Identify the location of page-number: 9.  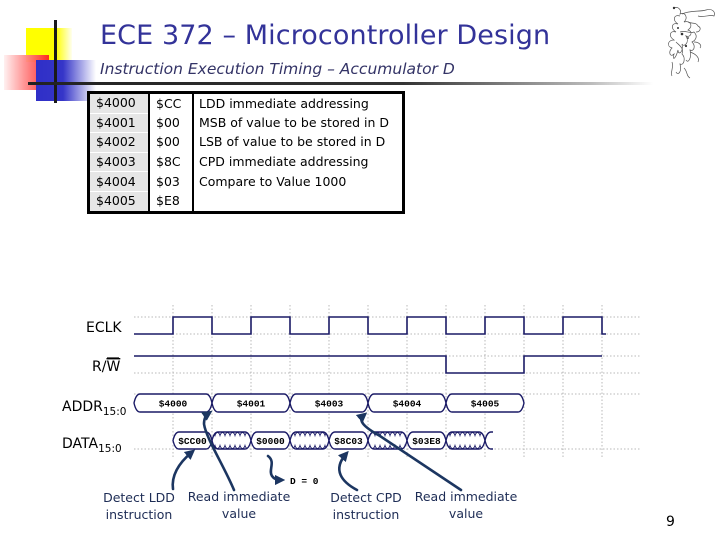
(670, 522).